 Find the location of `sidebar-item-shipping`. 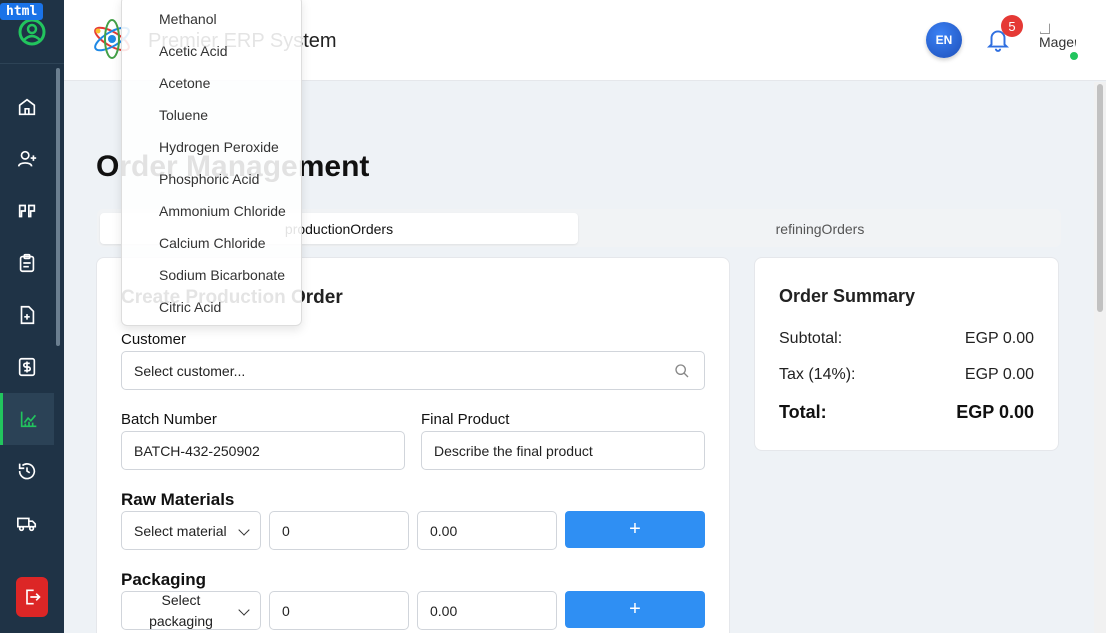

sidebar-item-shipping is located at coordinates (27, 523).